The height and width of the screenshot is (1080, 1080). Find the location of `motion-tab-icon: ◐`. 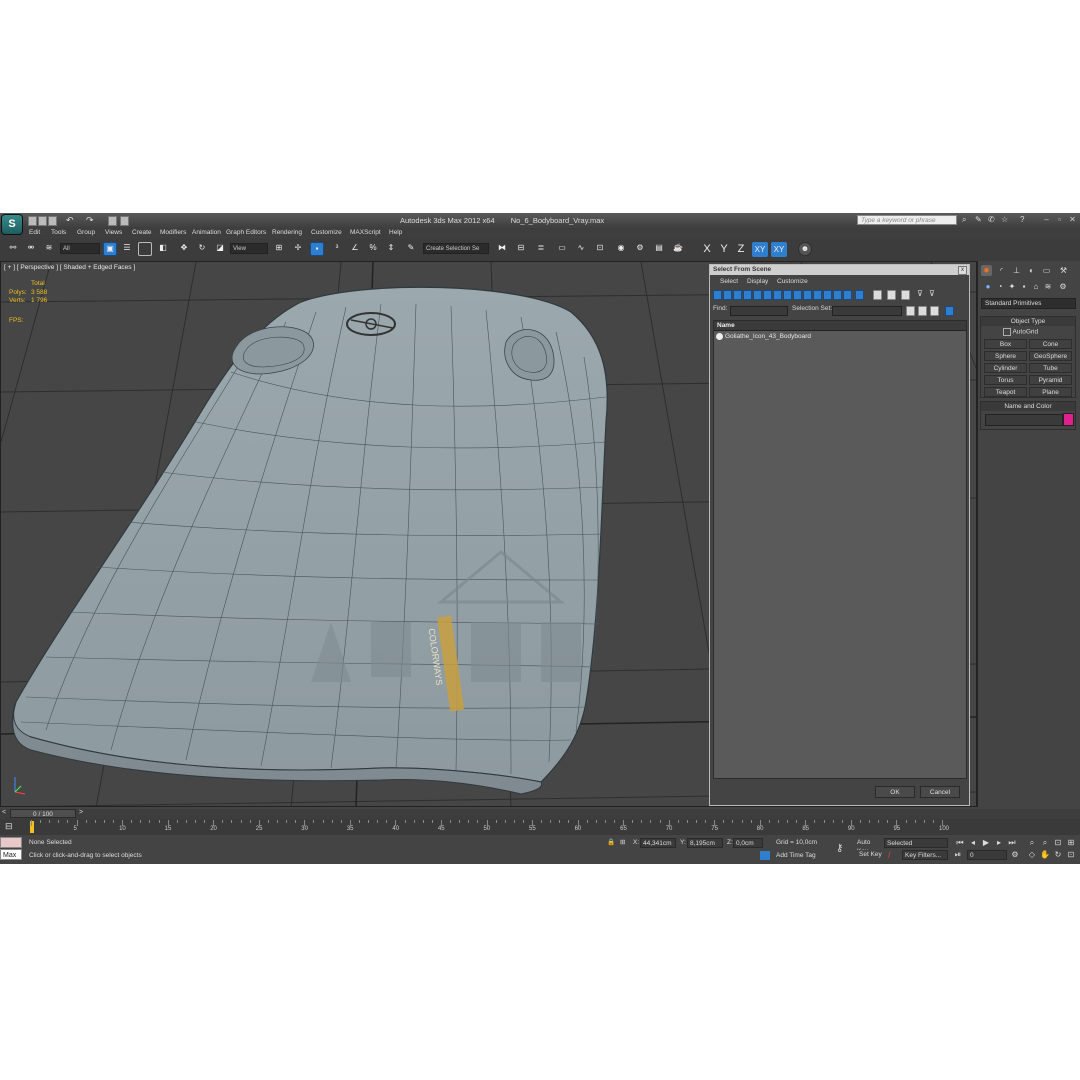

motion-tab-icon: ◐ is located at coordinates (1031, 270).